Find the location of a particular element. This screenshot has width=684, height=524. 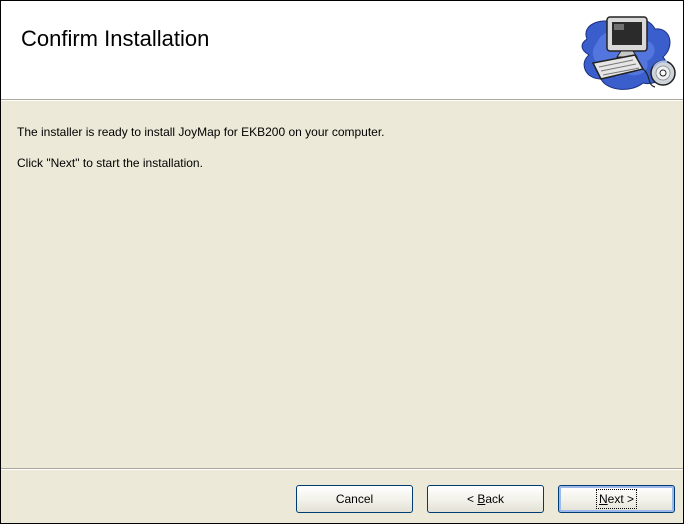

footer-divider is located at coordinates (342, 469).